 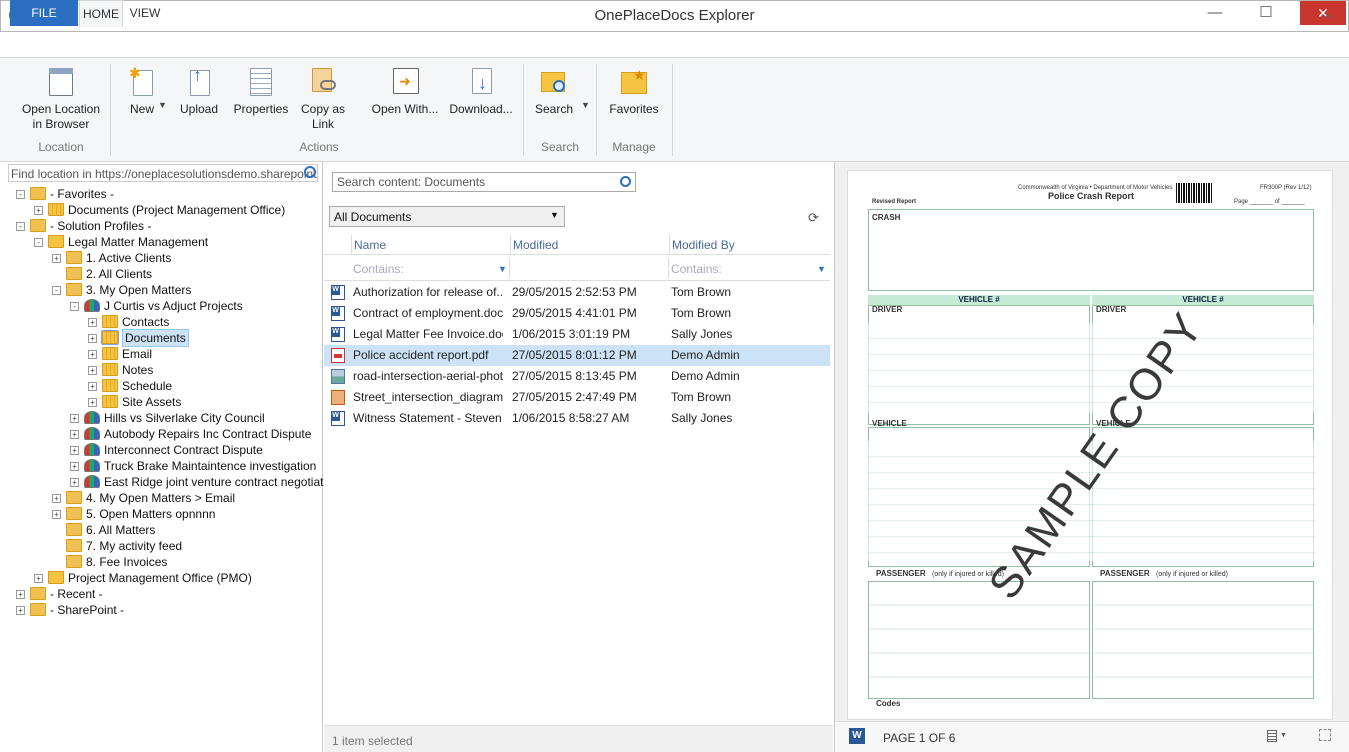 What do you see at coordinates (338, 376) in the screenshot?
I see `image-file-icon` at bounding box center [338, 376].